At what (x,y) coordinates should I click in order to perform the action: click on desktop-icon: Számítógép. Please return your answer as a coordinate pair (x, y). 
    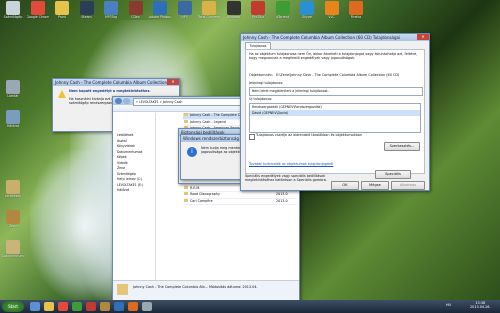
    Looking at the image, I should click on (13, 10).